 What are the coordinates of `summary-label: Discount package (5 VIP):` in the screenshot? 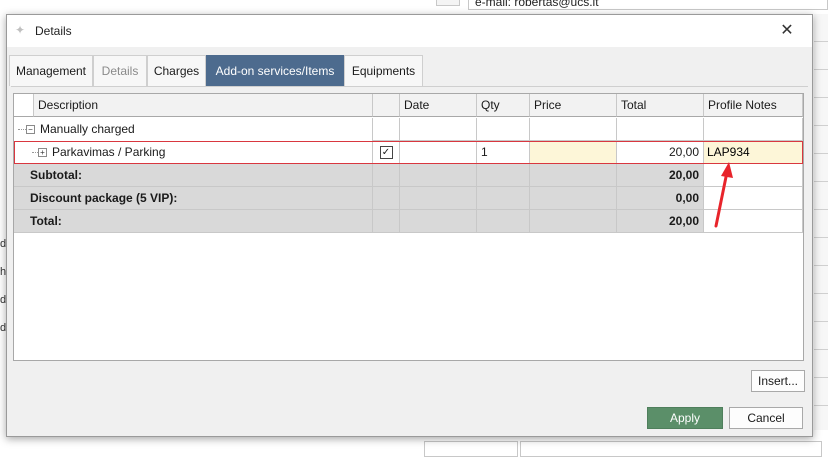 It's located at (193, 198).